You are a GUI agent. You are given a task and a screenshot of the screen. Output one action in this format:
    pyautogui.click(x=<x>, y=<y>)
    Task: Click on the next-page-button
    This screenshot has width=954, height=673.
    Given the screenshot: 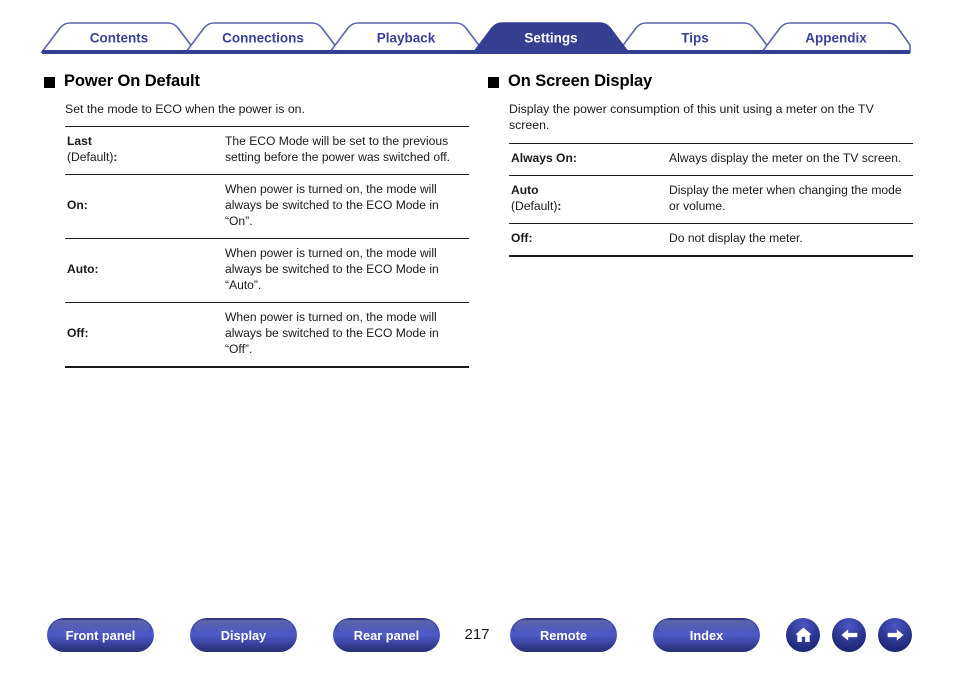 What is the action you would take?
    pyautogui.click(x=895, y=635)
    